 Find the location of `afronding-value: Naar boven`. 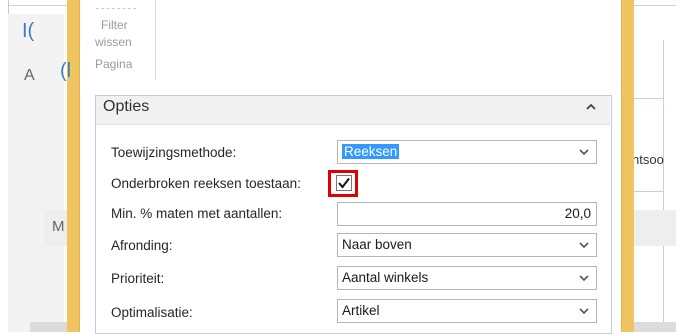

afronding-value: Naar boven is located at coordinates (377, 244).